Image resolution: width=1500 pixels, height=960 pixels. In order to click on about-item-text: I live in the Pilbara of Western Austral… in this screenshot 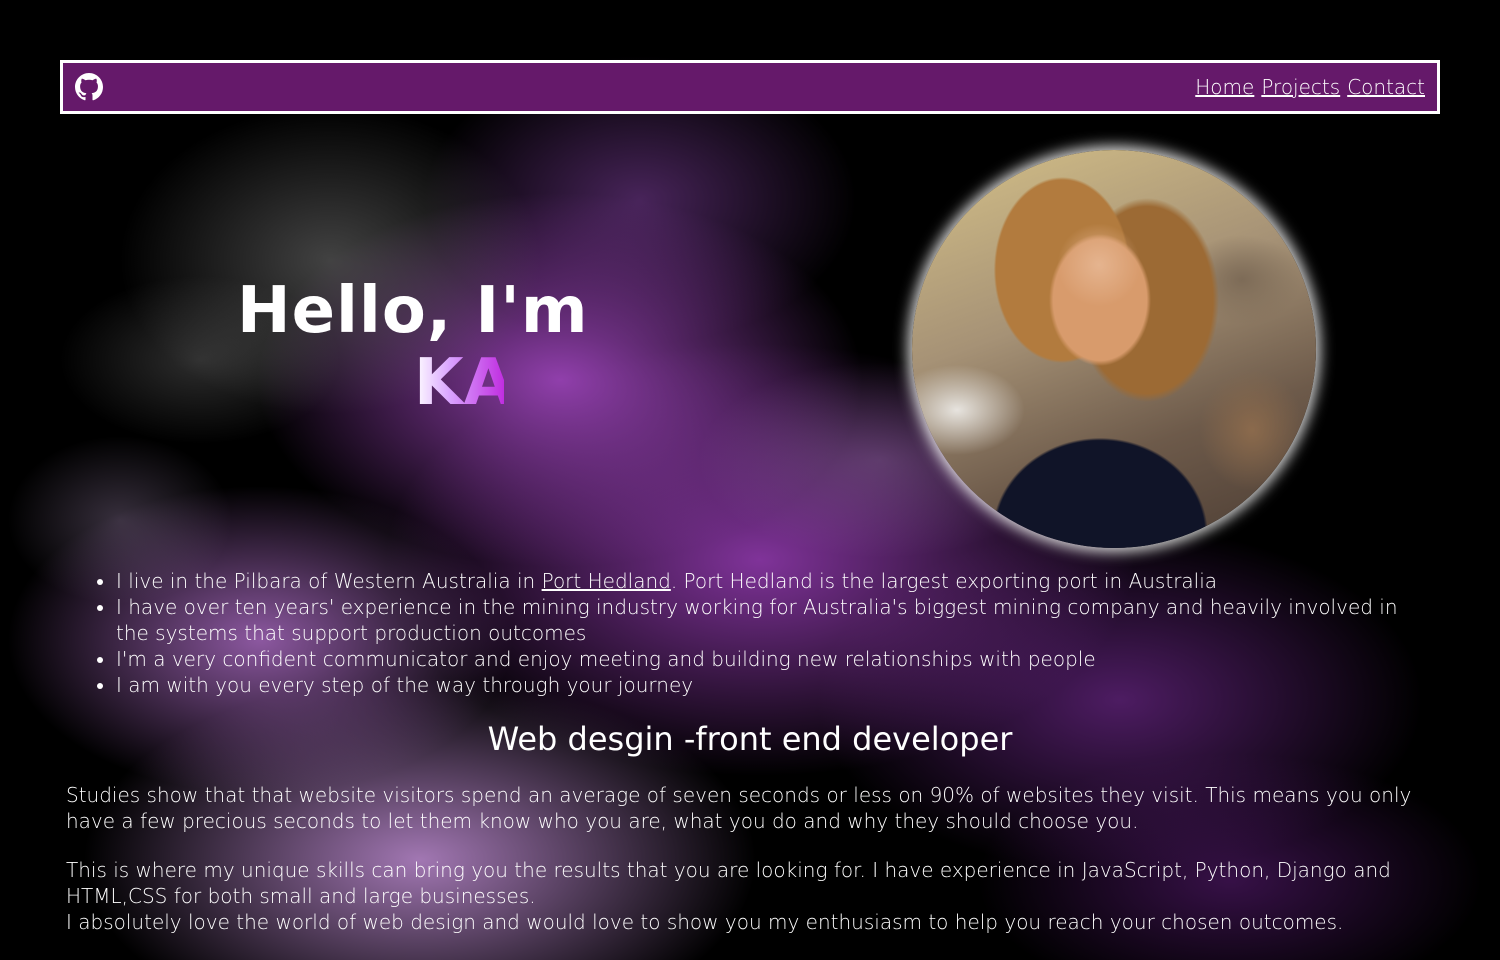, I will do `click(329, 581)`.